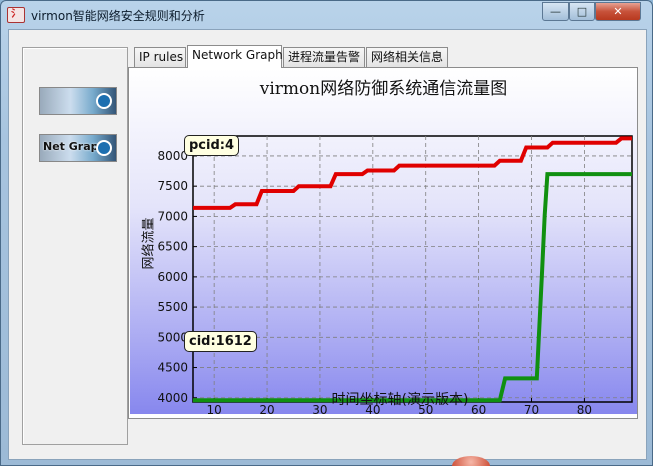 The width and height of the screenshot is (653, 466). I want to click on y-tick-label: 7000, so click(172, 216).